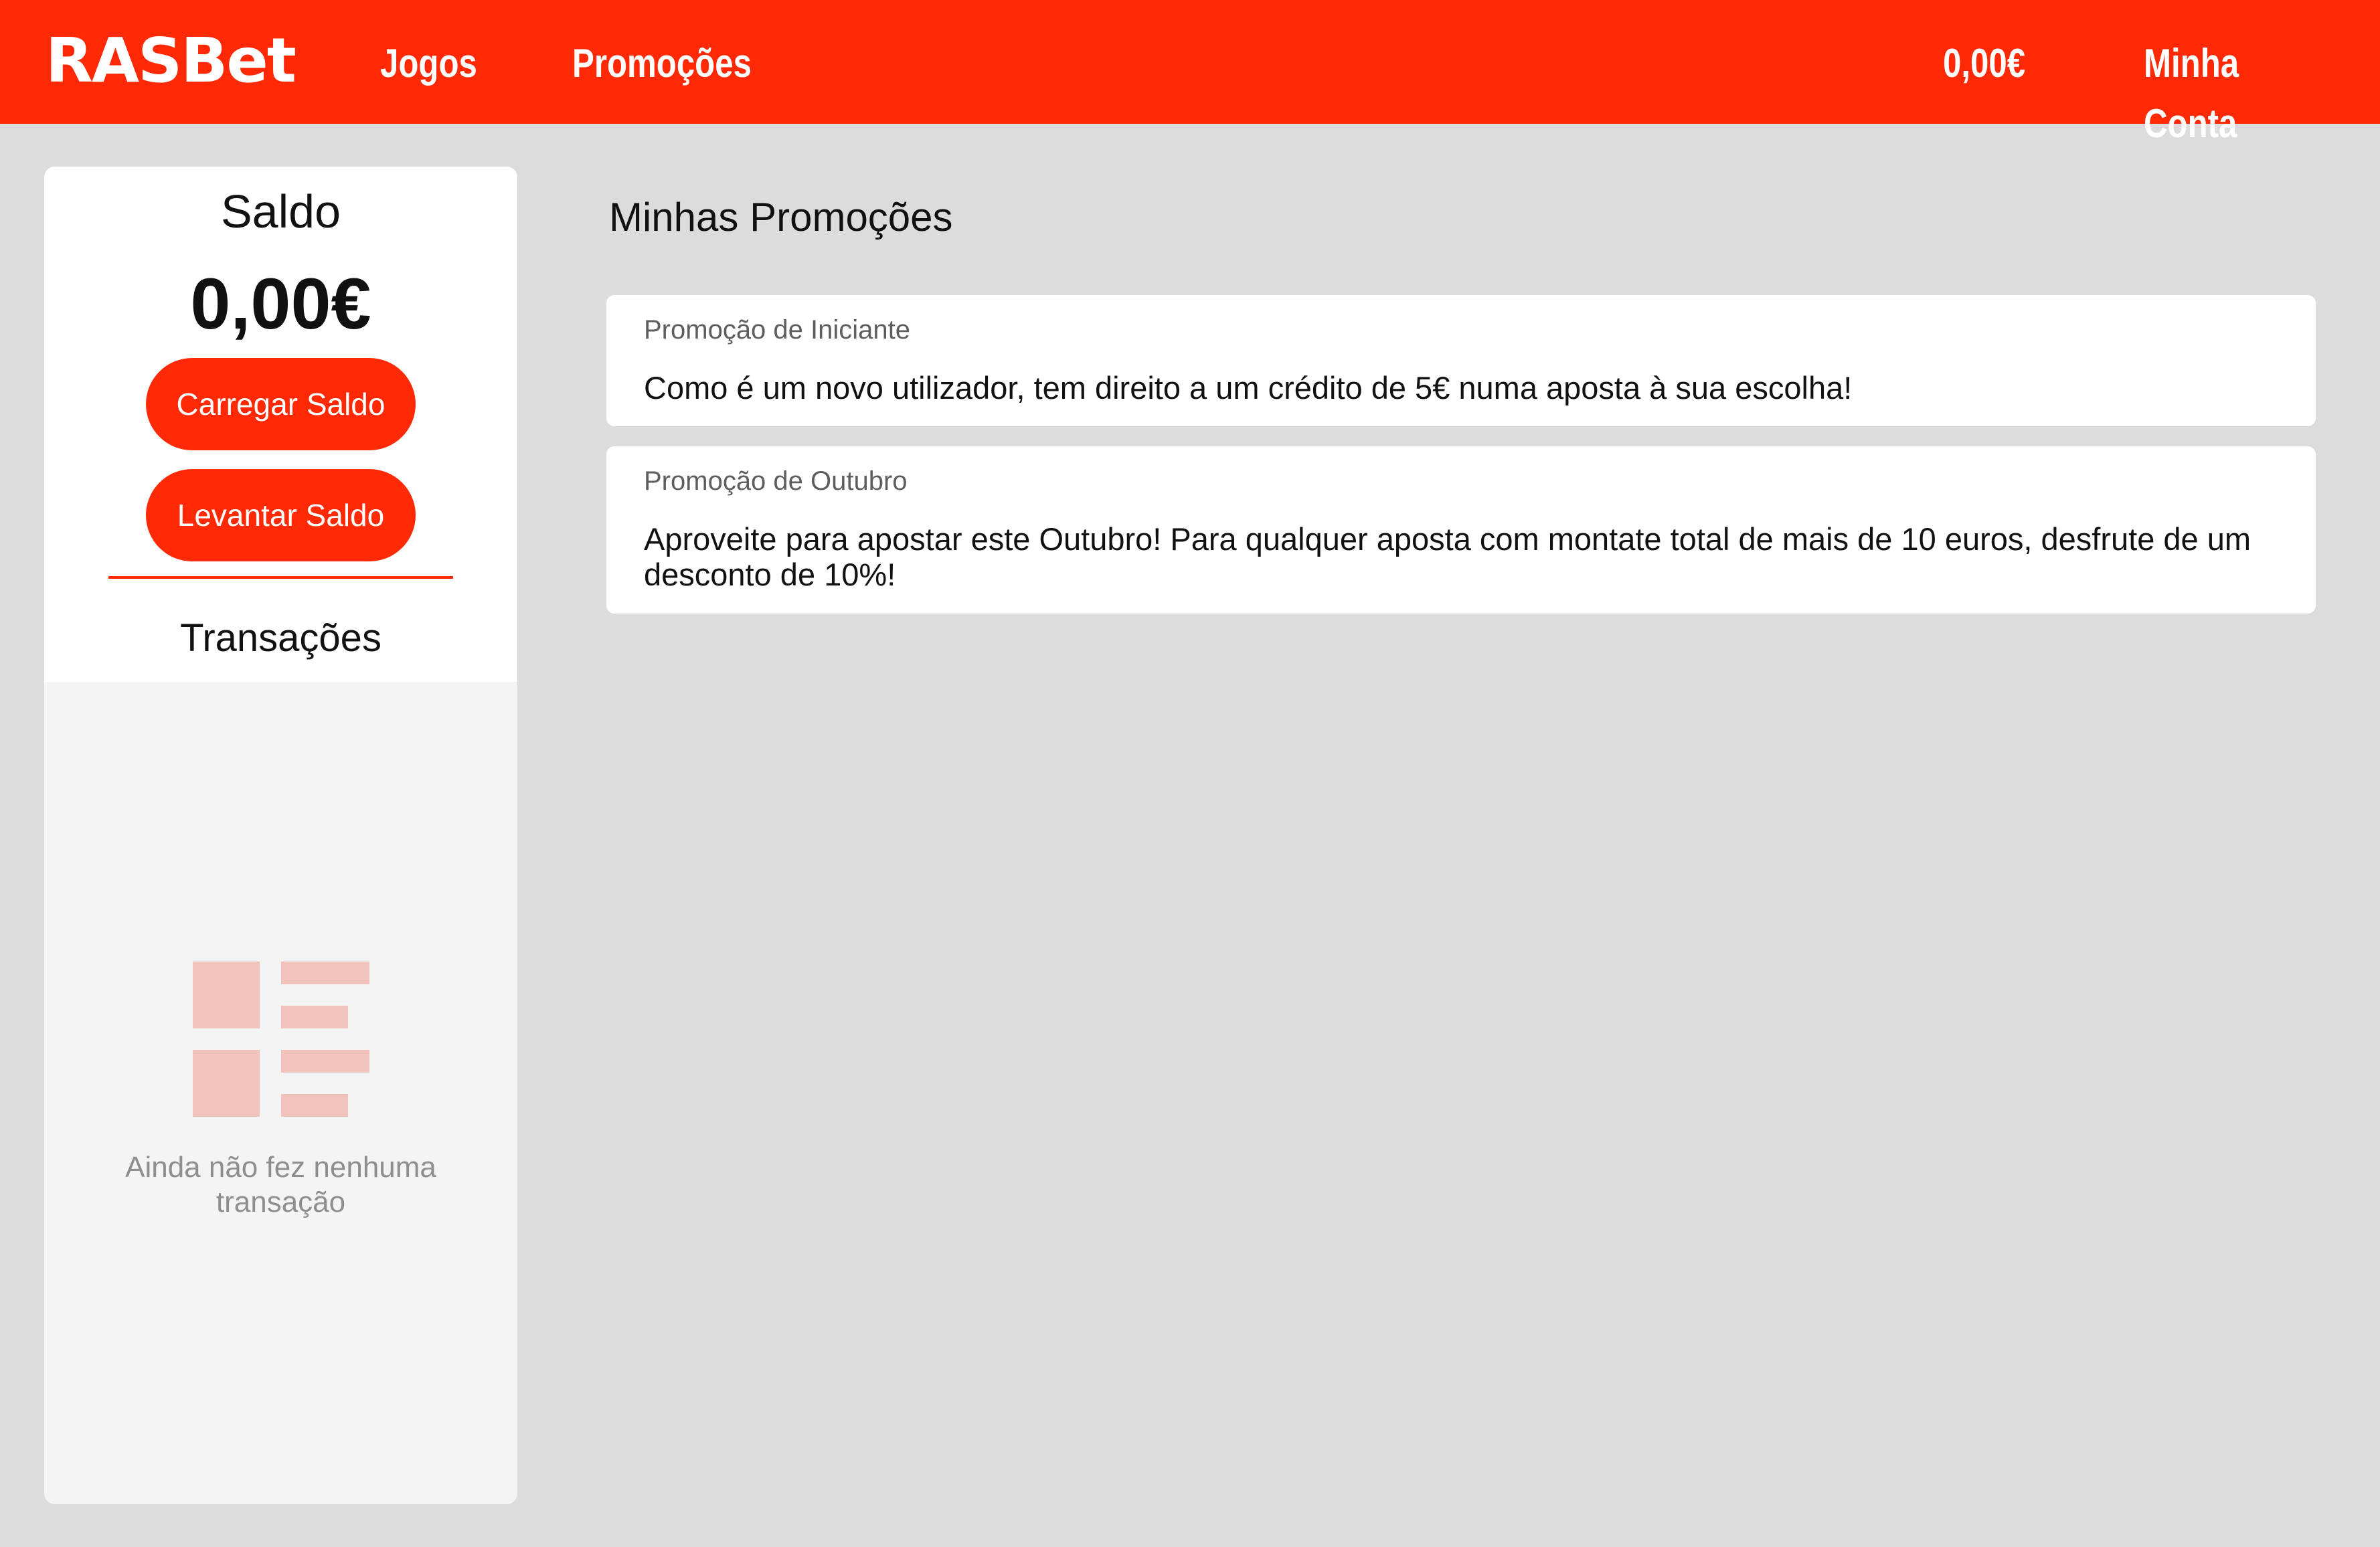 Image resolution: width=2380 pixels, height=1547 pixels. What do you see at coordinates (1190, 73) in the screenshot?
I see `top-navbar: RASBet Jogos Promoções 0,00€ Minha Conta` at bounding box center [1190, 73].